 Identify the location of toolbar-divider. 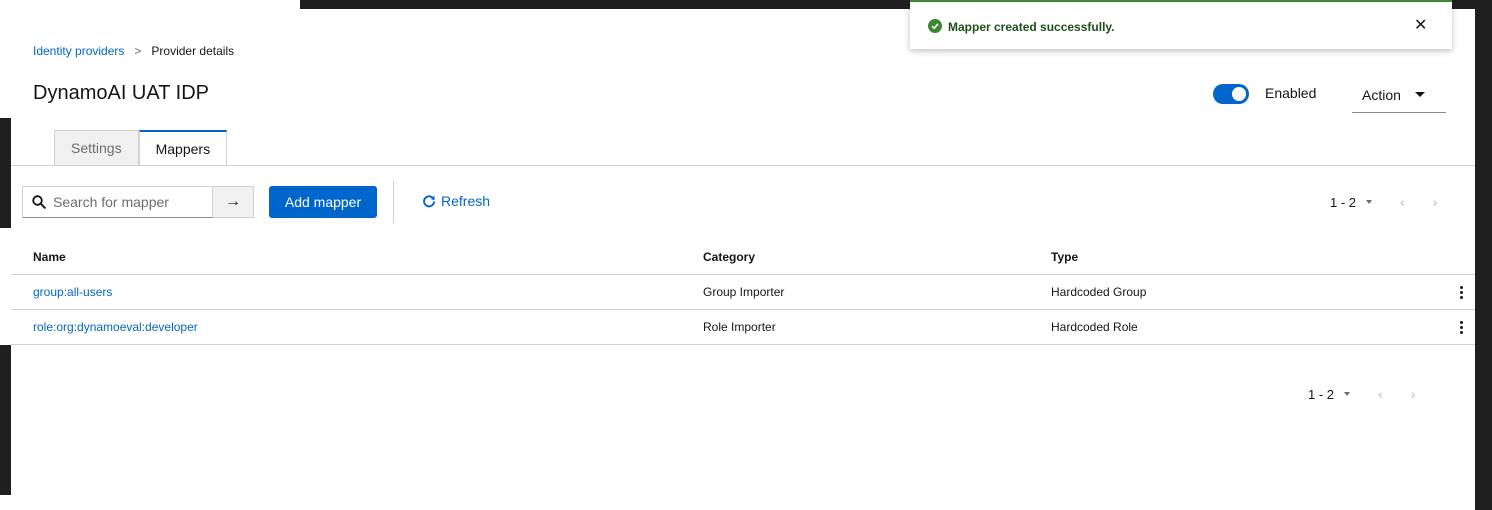
(393, 202).